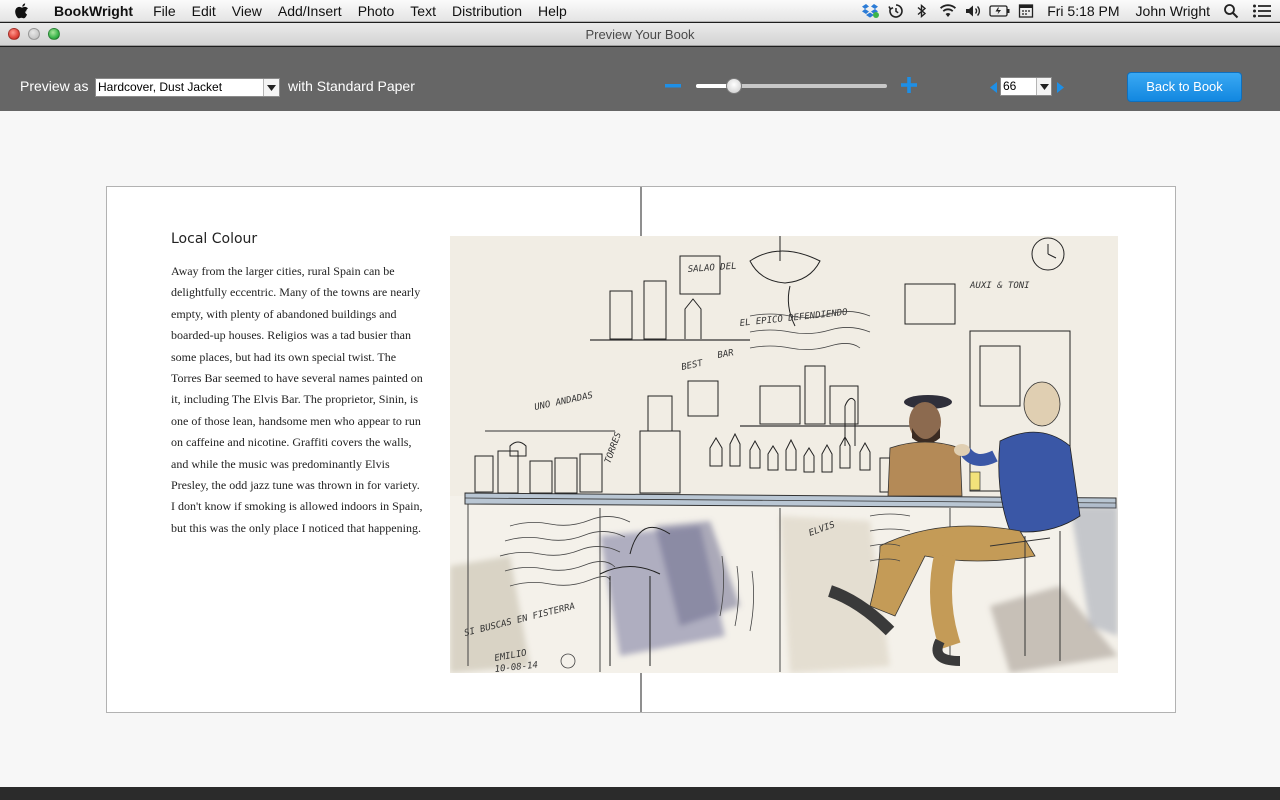 The image size is (1280, 800). What do you see at coordinates (54, 34) in the screenshot?
I see `zoom-window-button` at bounding box center [54, 34].